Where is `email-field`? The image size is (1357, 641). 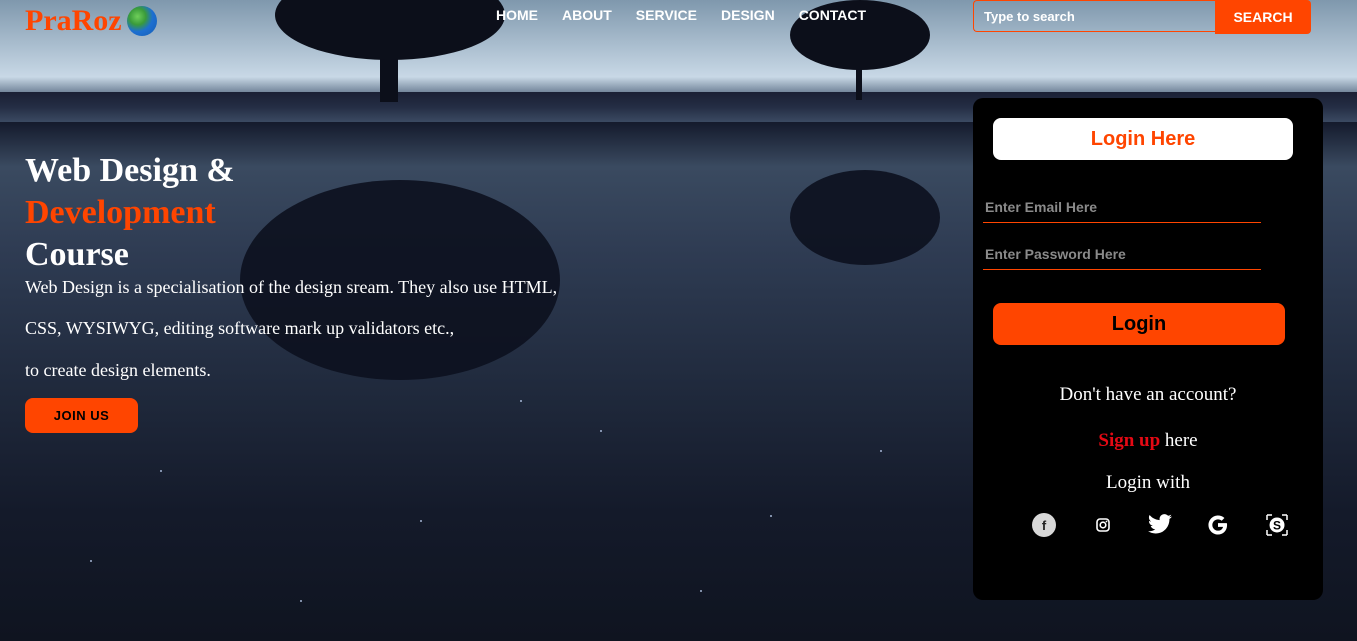
email-field is located at coordinates (1122, 207).